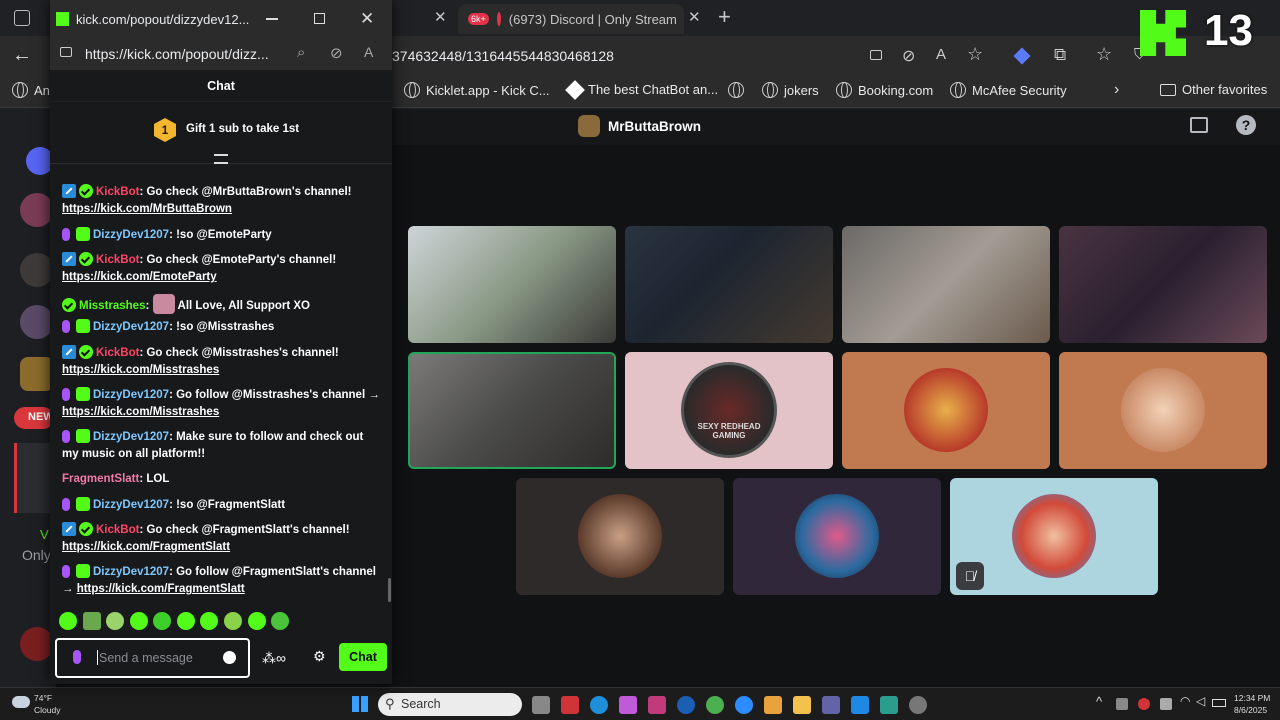 The width and height of the screenshot is (1280, 720). Describe the element at coordinates (140, 412) in the screenshot. I see `chat-link: https://kick.com/Misstrashes` at that location.